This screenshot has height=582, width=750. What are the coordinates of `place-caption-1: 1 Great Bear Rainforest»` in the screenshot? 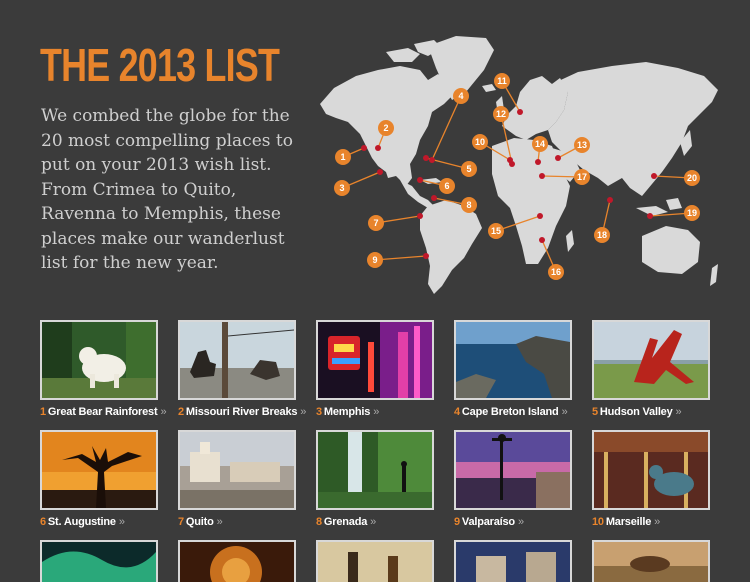 It's located at (103, 412).